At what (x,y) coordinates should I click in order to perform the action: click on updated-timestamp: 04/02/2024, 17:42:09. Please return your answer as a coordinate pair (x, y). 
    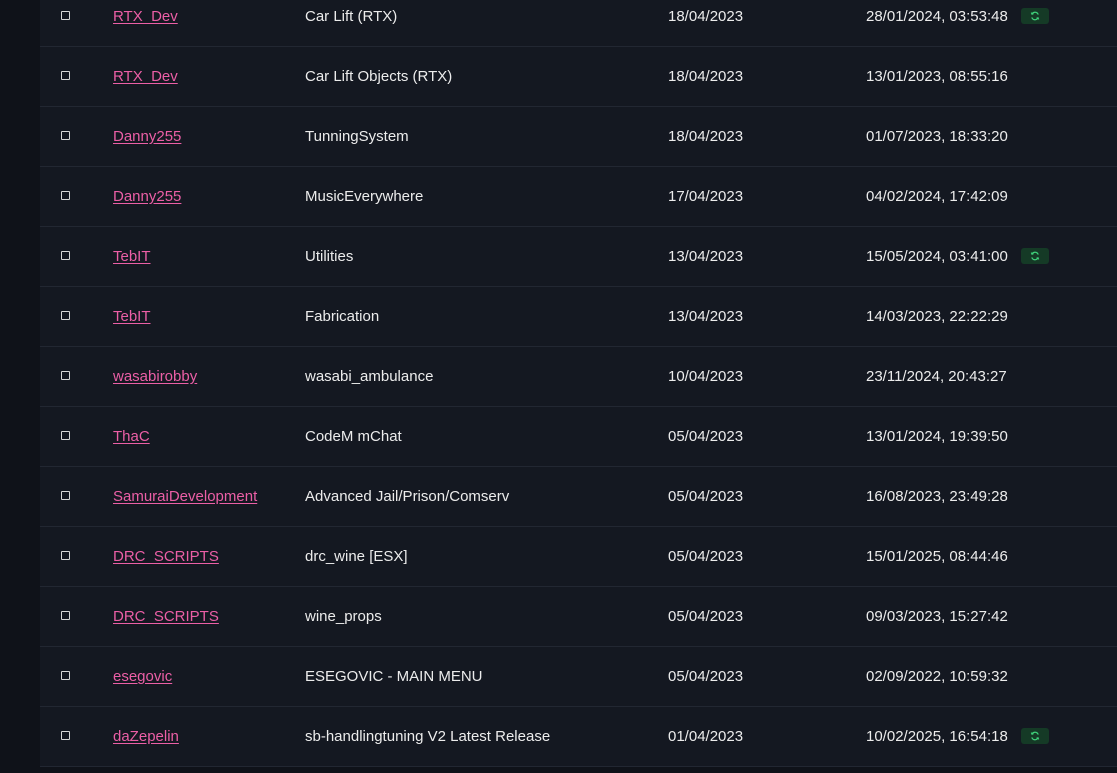
    Looking at the image, I should click on (937, 196).